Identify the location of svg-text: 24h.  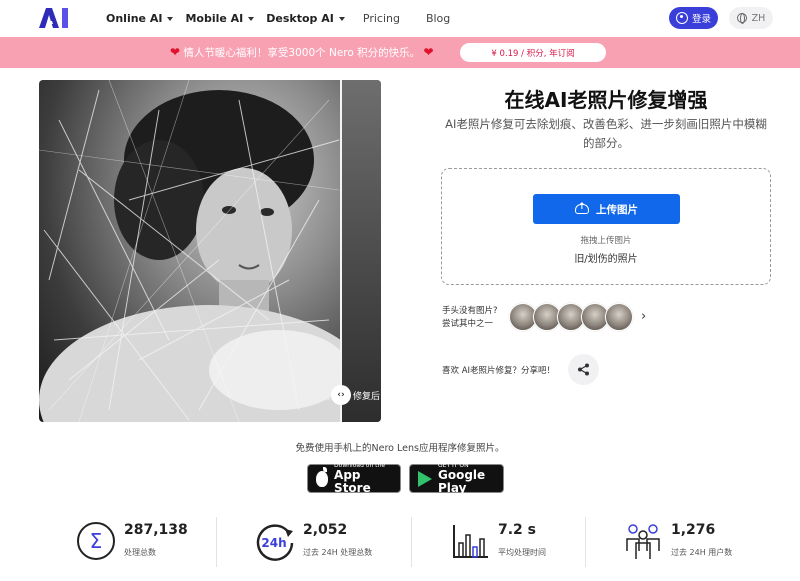
(273, 543).